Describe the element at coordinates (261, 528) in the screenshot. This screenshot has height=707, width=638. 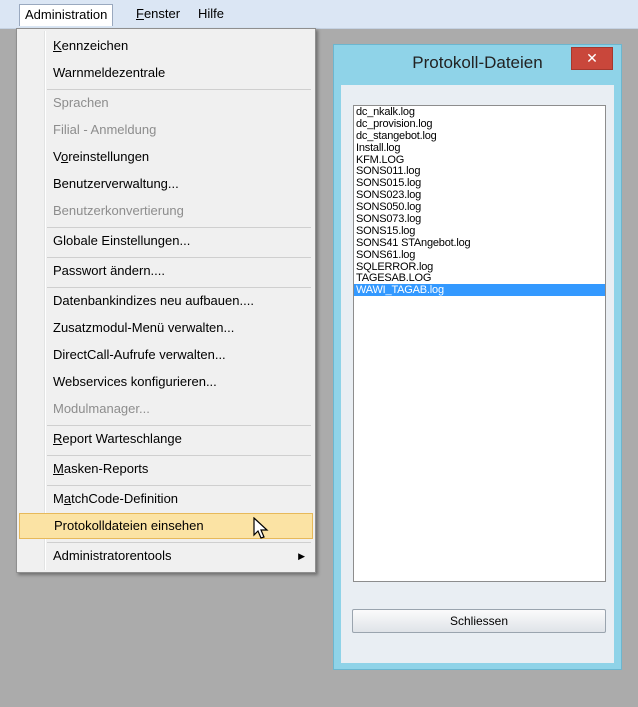
I see `mouse-cursor-icon` at that location.